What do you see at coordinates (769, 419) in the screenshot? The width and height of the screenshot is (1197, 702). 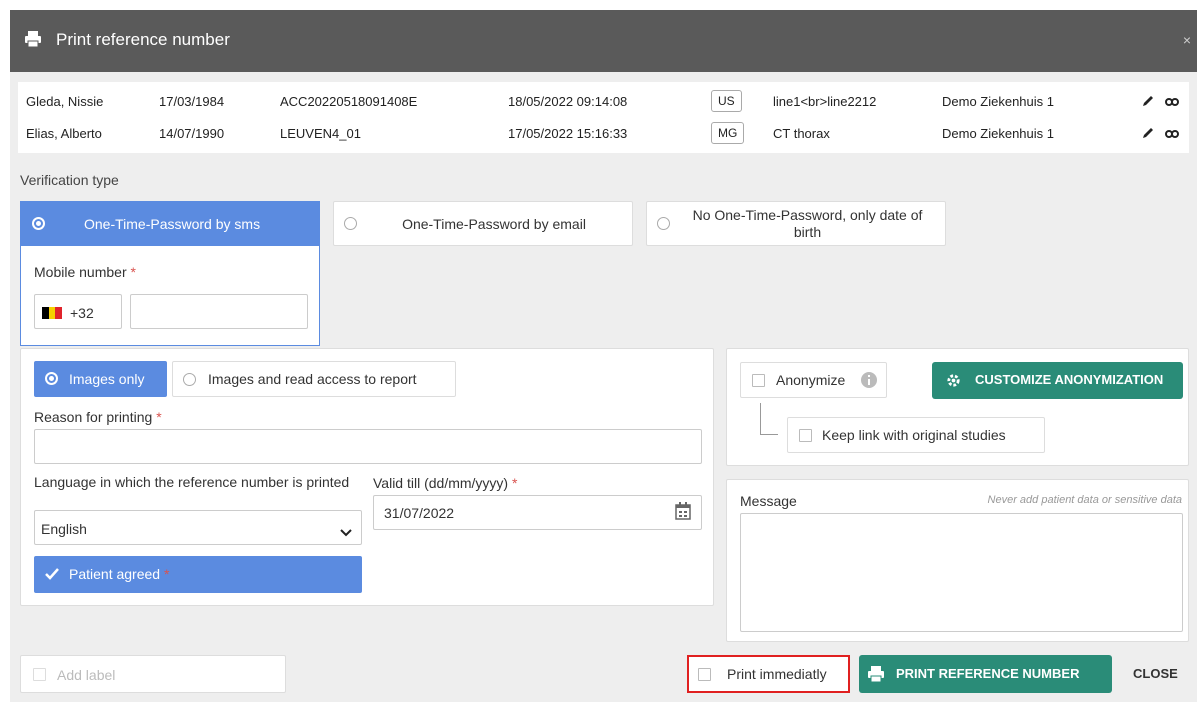 I see `tree-connector` at bounding box center [769, 419].